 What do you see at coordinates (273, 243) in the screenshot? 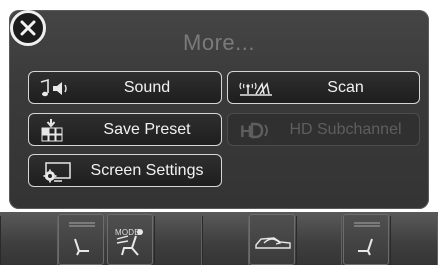
I see `recirculation-icon` at bounding box center [273, 243].